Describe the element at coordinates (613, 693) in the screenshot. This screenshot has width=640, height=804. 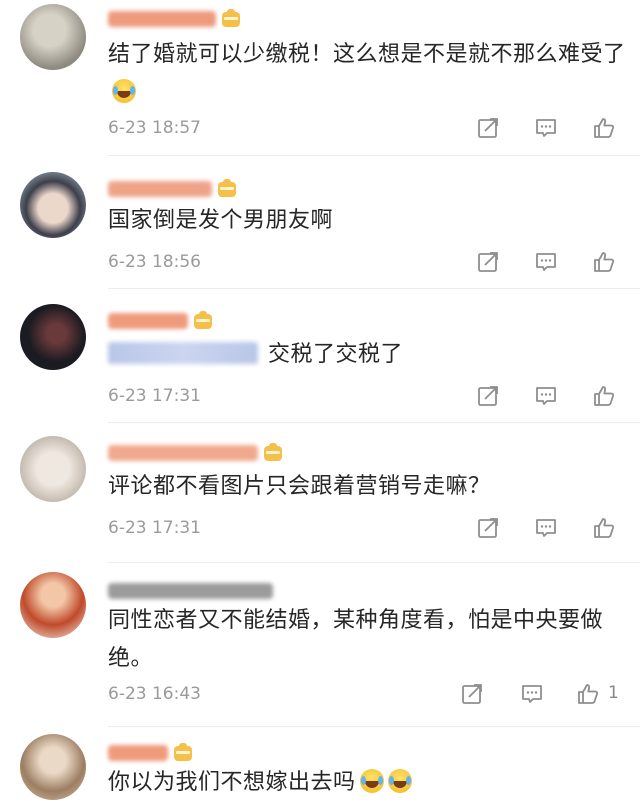
I see `like-count: 1` at that location.